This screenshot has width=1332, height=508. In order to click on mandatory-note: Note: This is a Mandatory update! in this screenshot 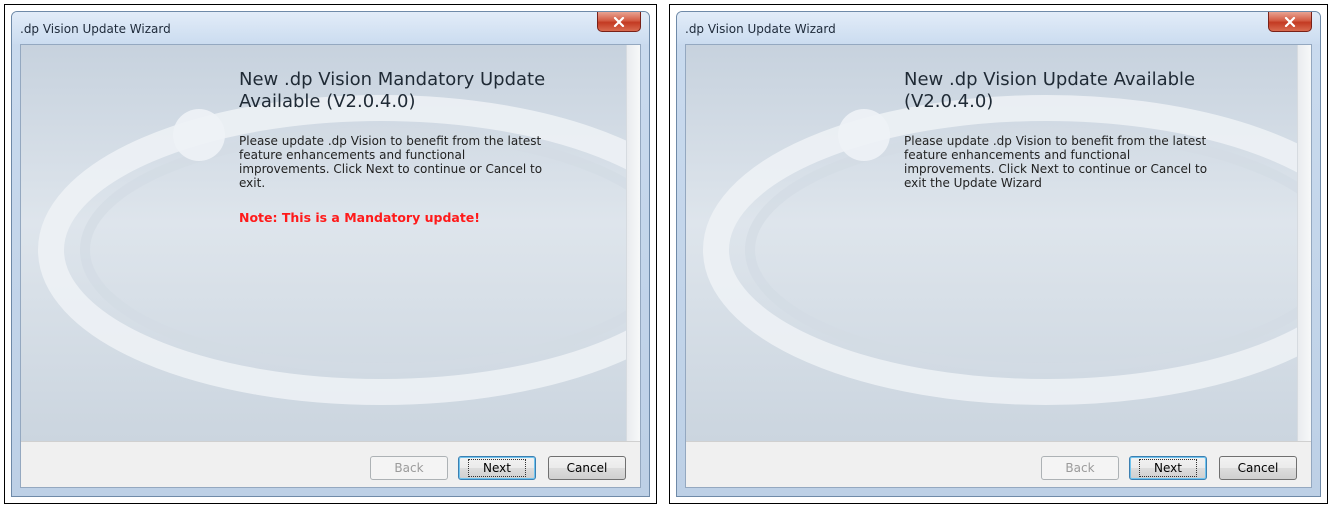, I will do `click(359, 217)`.